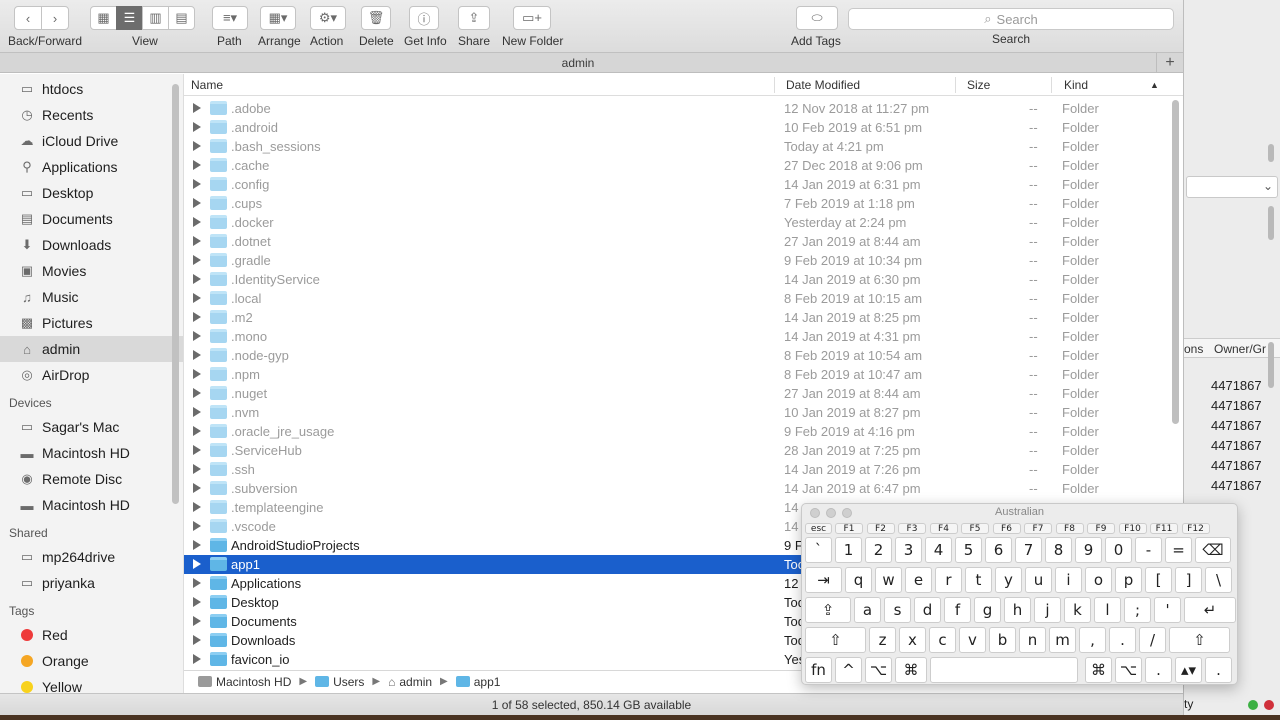  I want to click on sidebar-device-0: ▭ Sagar's Mac, so click(91, 427).